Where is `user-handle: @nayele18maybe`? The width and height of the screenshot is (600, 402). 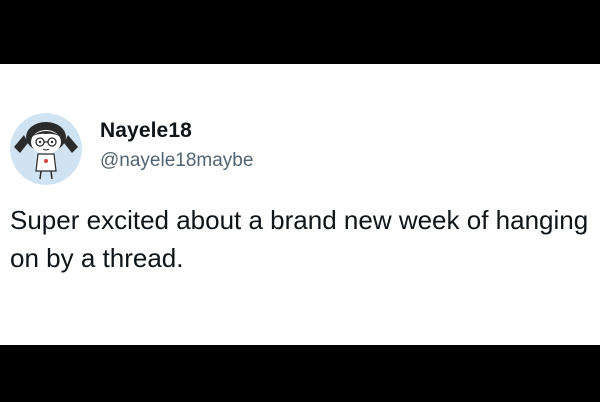 user-handle: @nayele18maybe is located at coordinates (176, 161).